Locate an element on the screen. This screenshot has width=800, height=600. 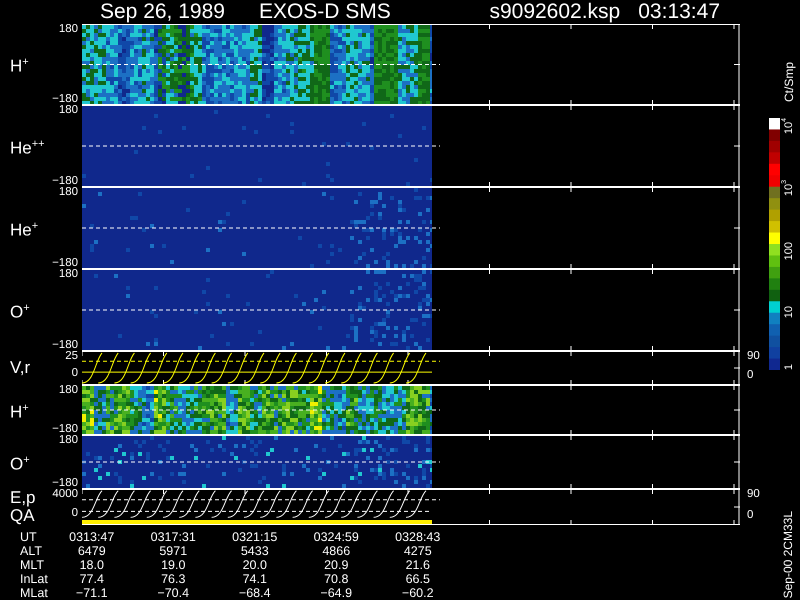
panel-label: V,r is located at coordinates (21, 368).